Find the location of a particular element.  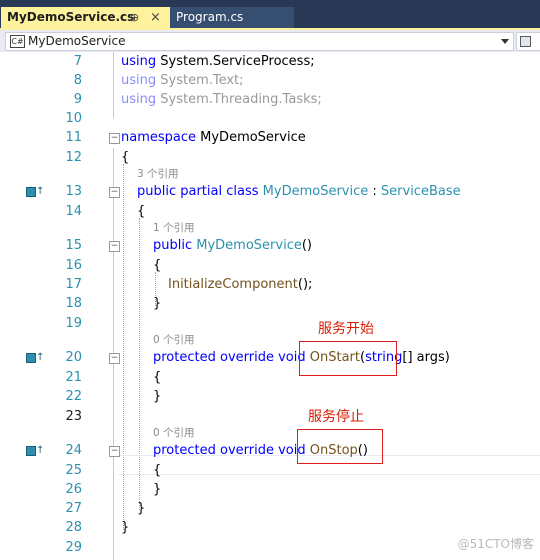

code-line: 9 using System.Threading.Tasks; is located at coordinates (270, 100).